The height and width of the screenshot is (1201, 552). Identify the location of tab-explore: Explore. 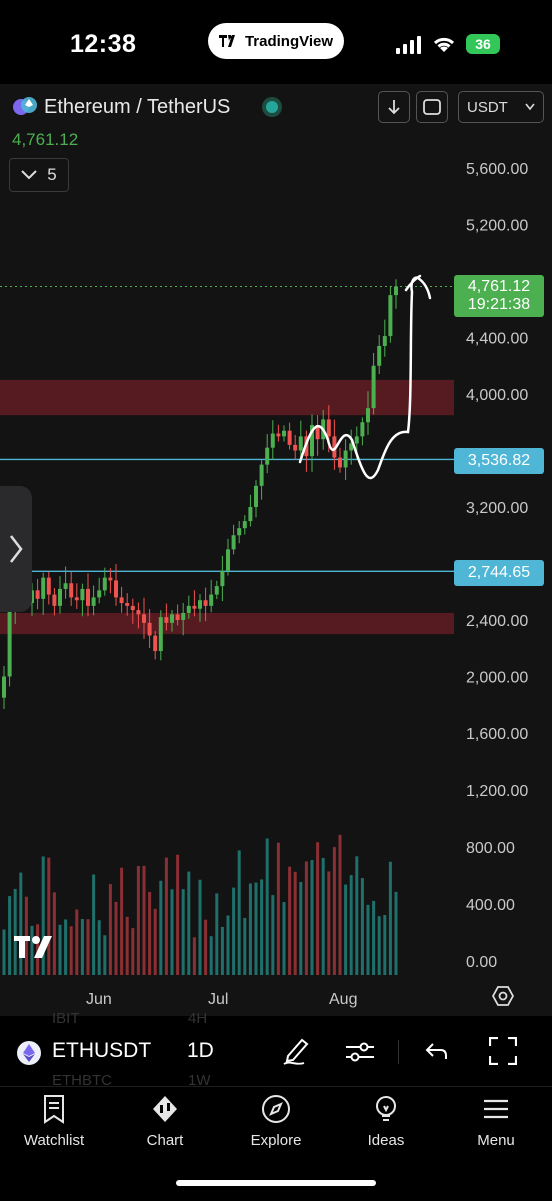
(276, 1121).